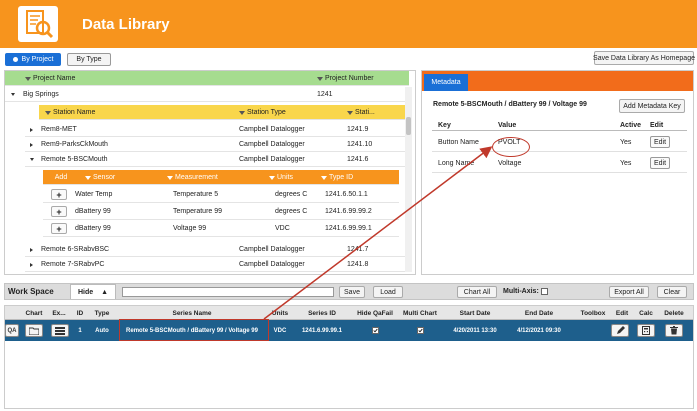 The width and height of the screenshot is (697, 411). What do you see at coordinates (507, 125) in the screenshot?
I see `column-value: Value` at bounding box center [507, 125].